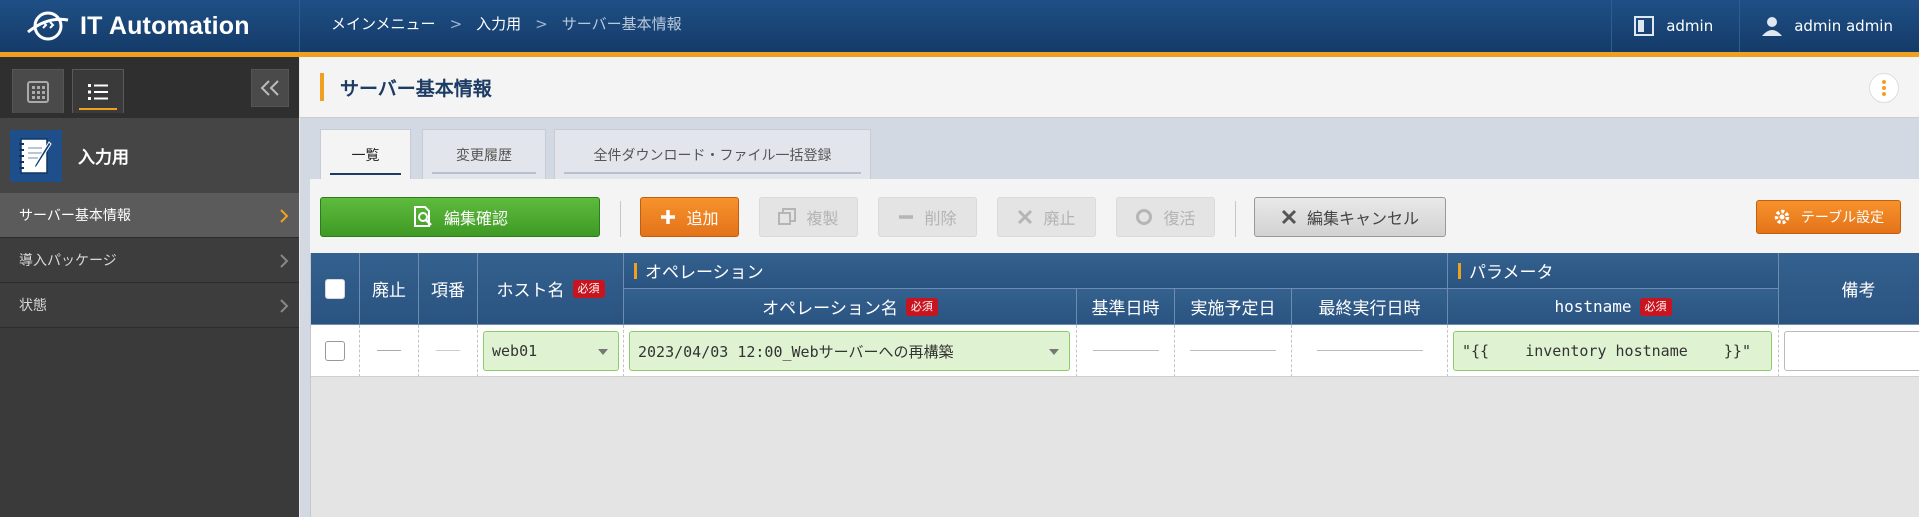  I want to click on operation-name-cell: 2023/04/03 12:00_Webサーバーへの再構築, so click(850, 351).